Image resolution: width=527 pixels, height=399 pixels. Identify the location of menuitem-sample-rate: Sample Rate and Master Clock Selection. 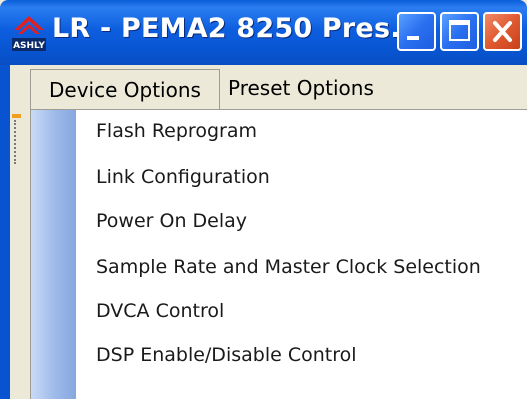
(288, 267).